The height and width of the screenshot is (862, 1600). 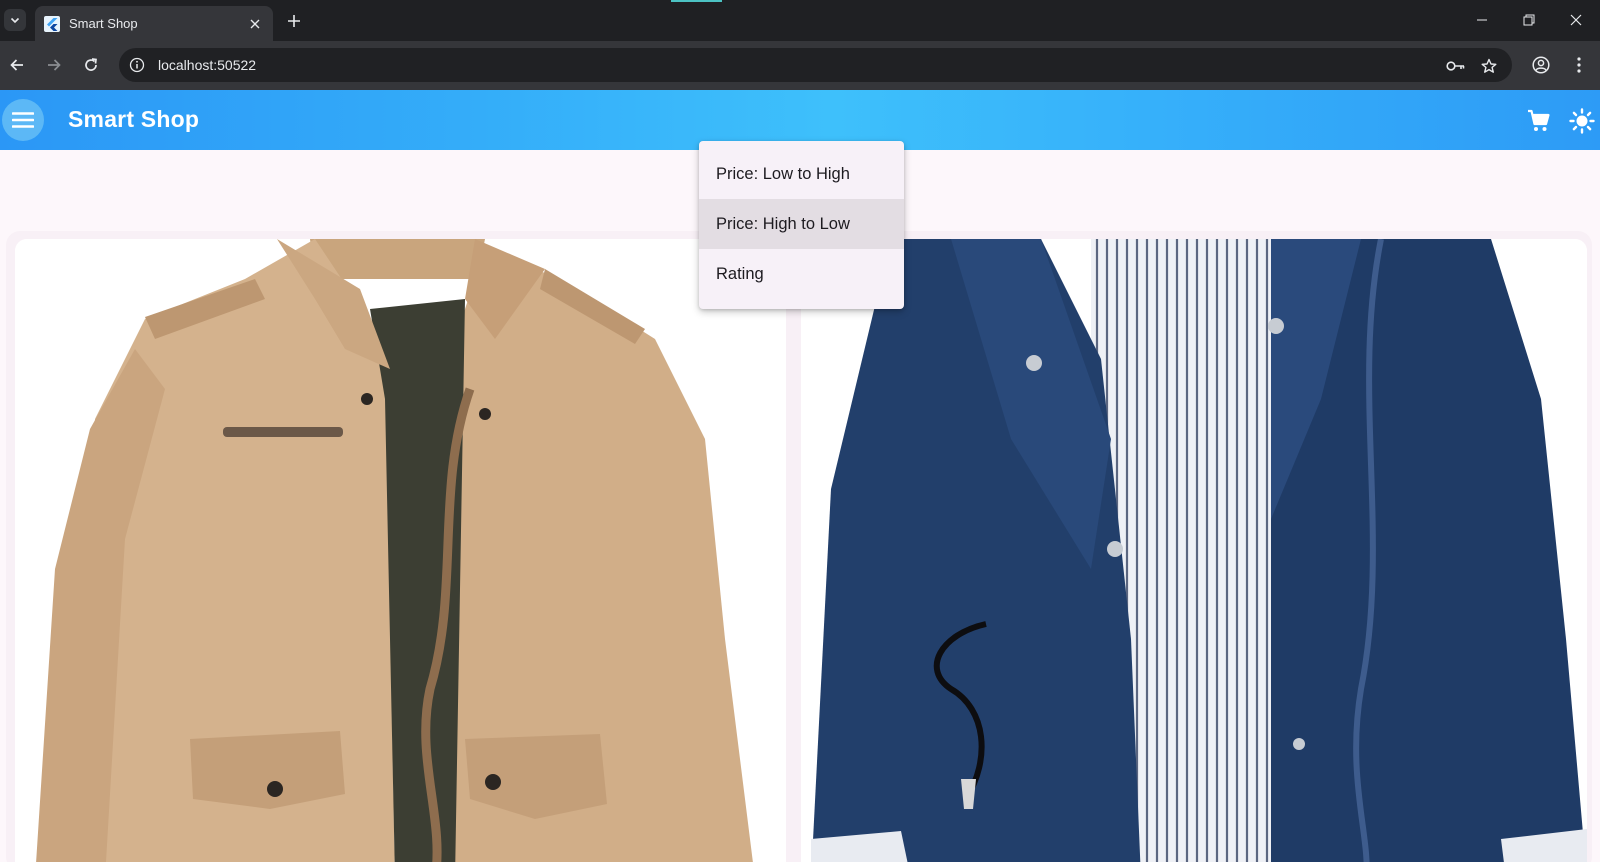 I want to click on address-bar: localhost:50522, so click(x=815, y=65).